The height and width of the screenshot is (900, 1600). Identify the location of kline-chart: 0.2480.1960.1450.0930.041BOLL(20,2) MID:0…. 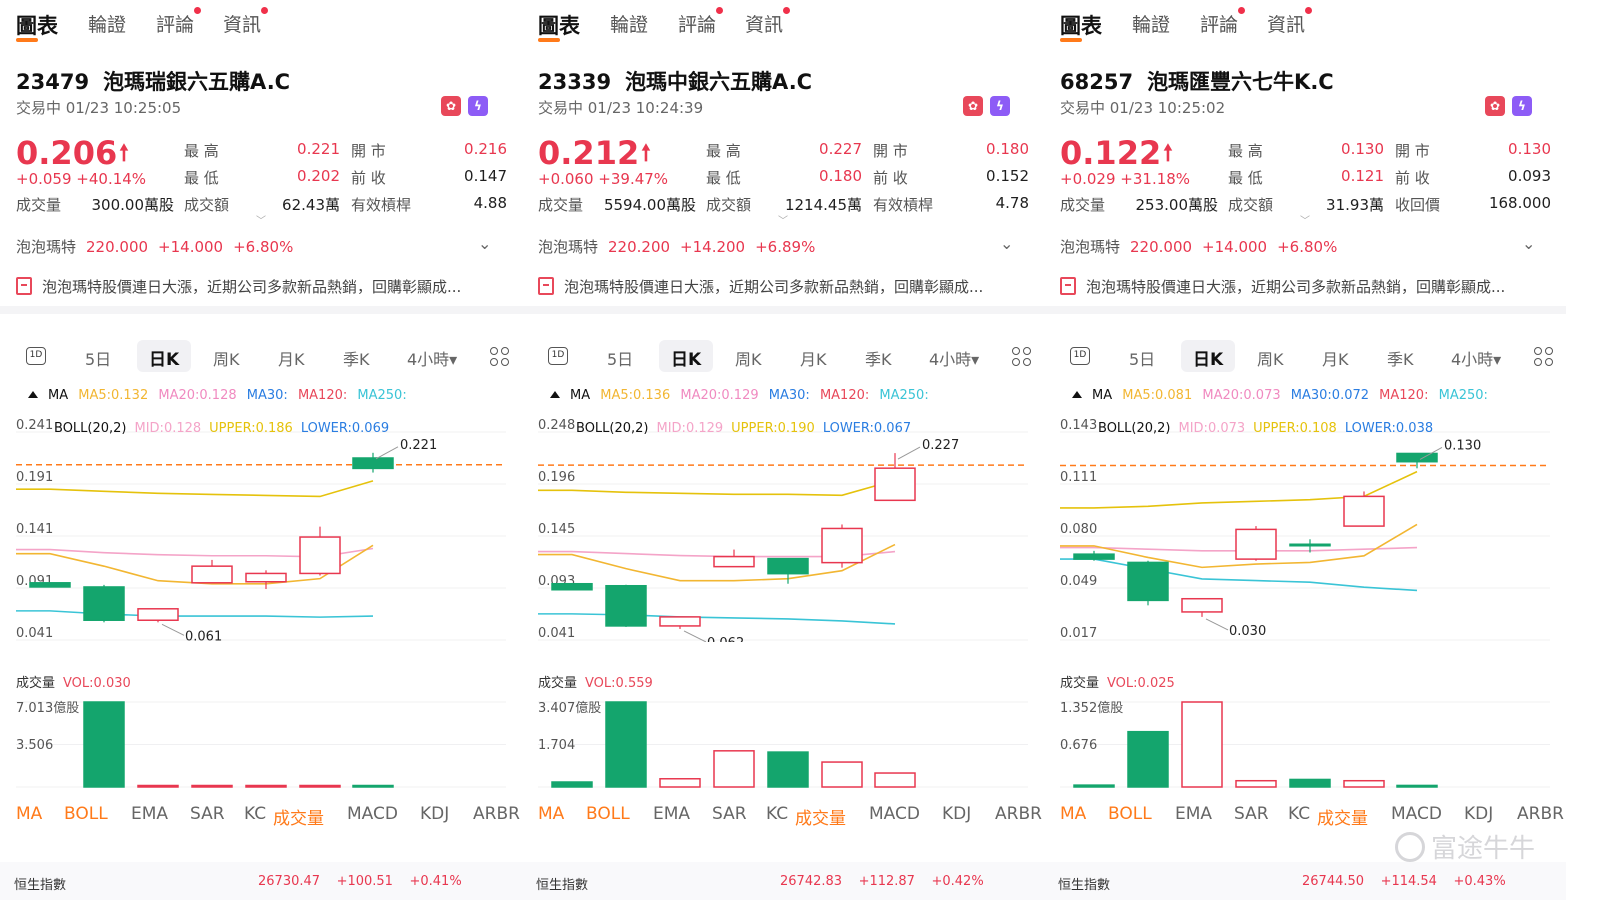
(783, 526).